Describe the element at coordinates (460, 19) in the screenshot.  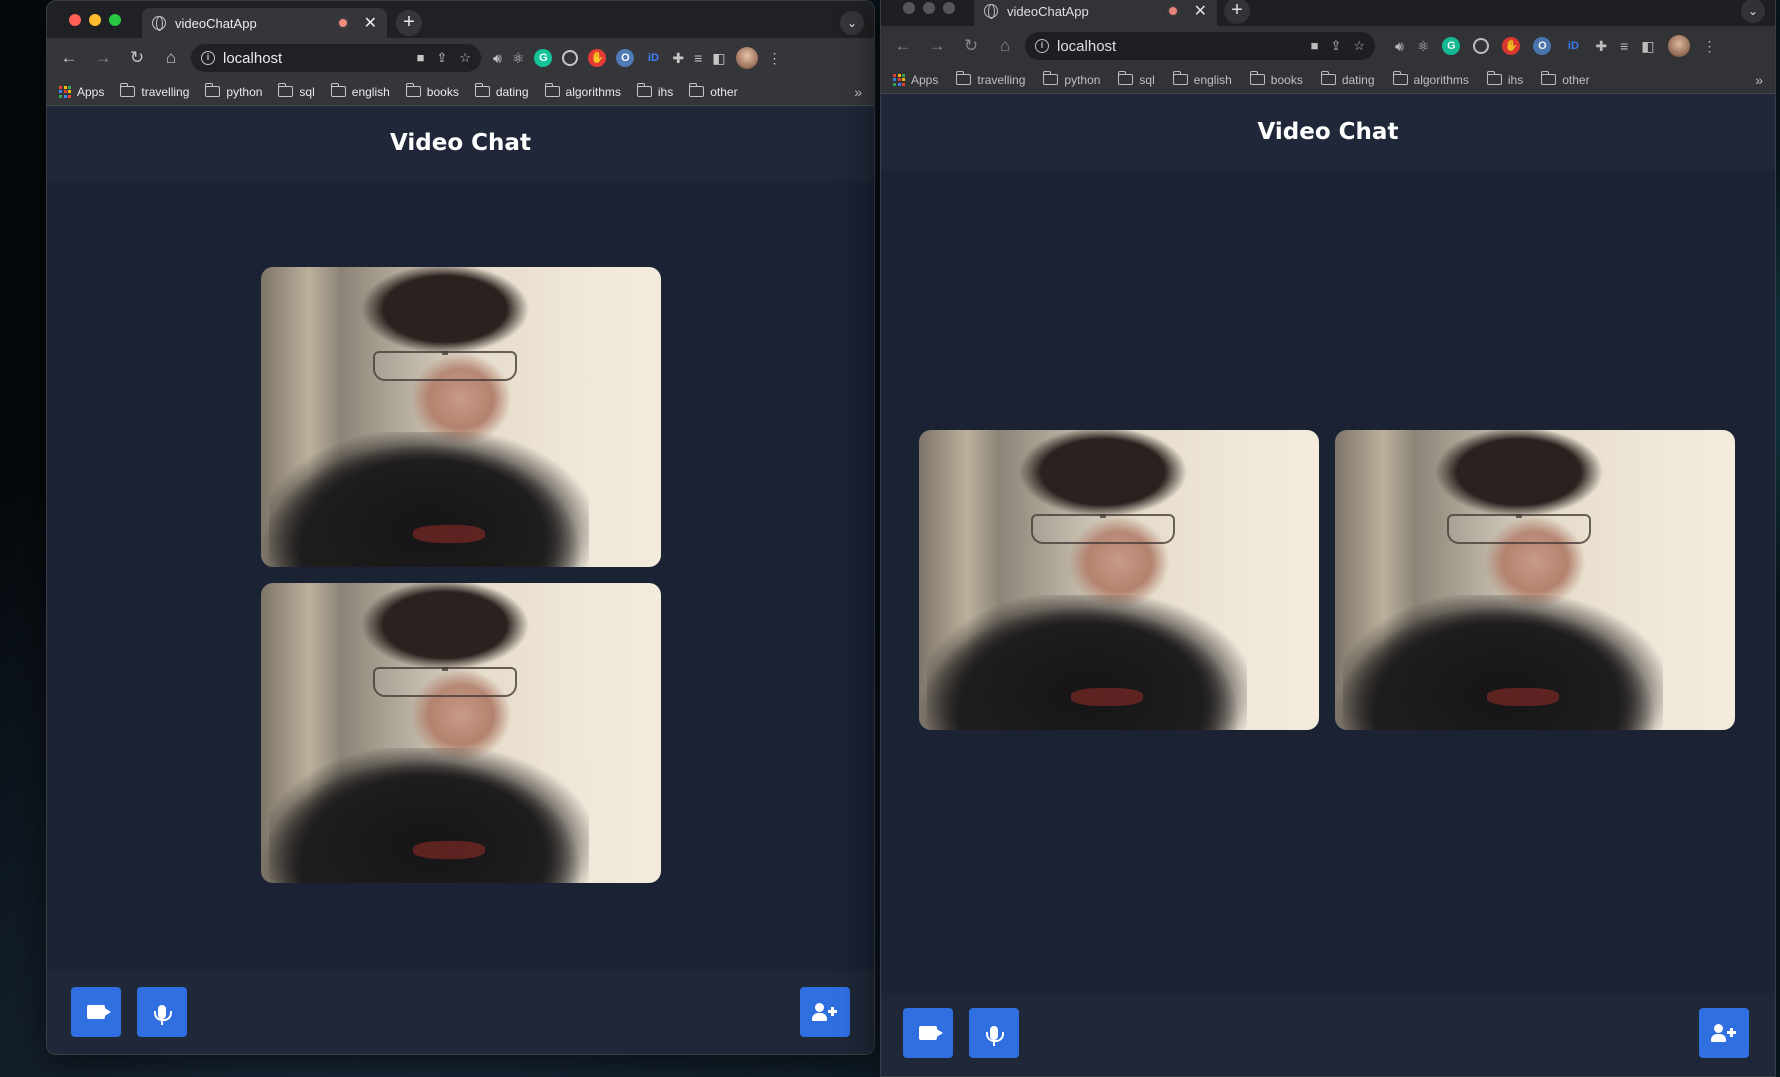
I see `tab-strip: videoChatApp ✕ + ⌄` at that location.